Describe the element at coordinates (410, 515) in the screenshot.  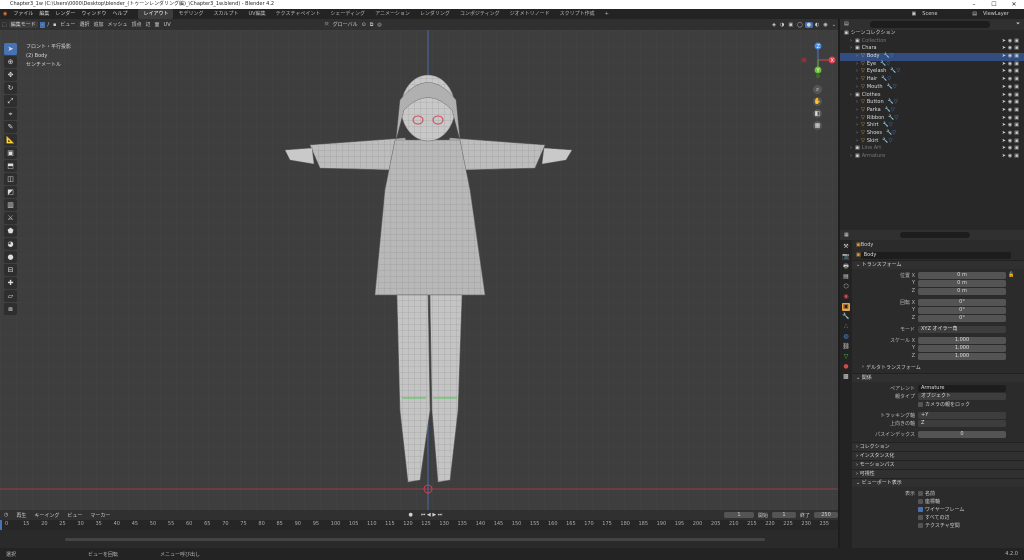
I see `record-icon: ●` at that location.